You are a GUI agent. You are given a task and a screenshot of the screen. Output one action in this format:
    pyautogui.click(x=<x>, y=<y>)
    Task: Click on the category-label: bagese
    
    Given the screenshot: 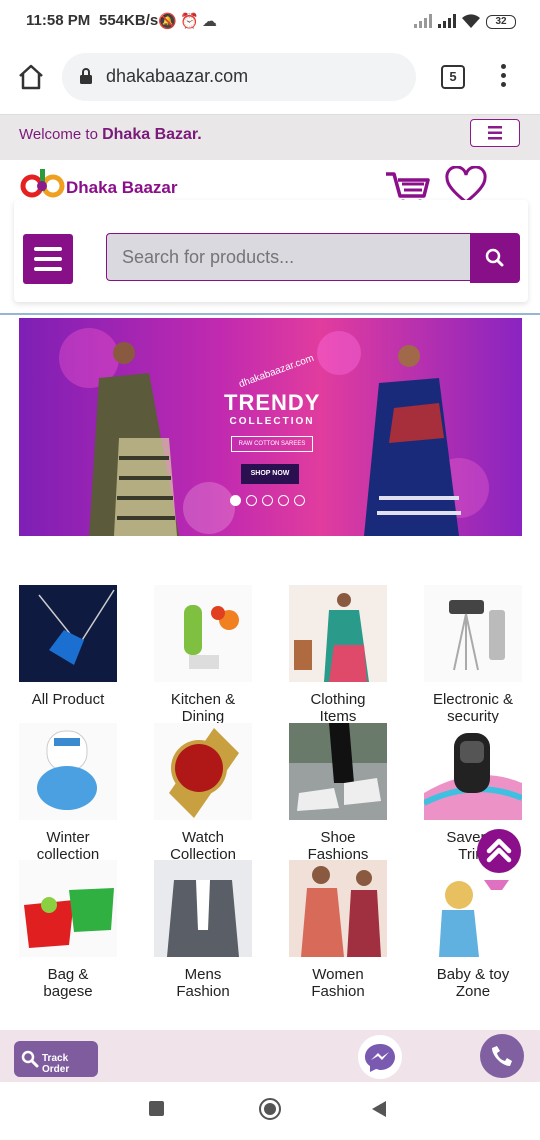 What is the action you would take?
    pyautogui.click(x=68, y=991)
    